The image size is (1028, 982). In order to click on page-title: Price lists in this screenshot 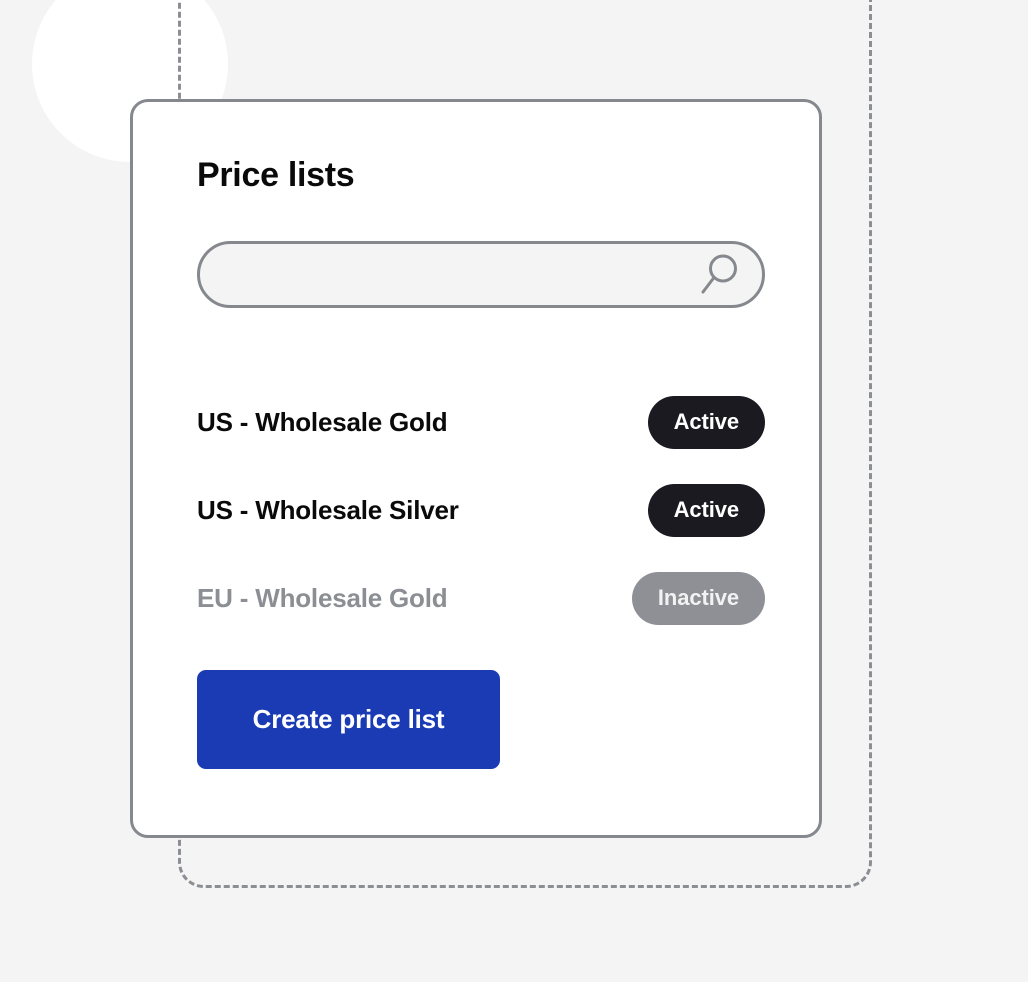, I will do `click(276, 175)`.